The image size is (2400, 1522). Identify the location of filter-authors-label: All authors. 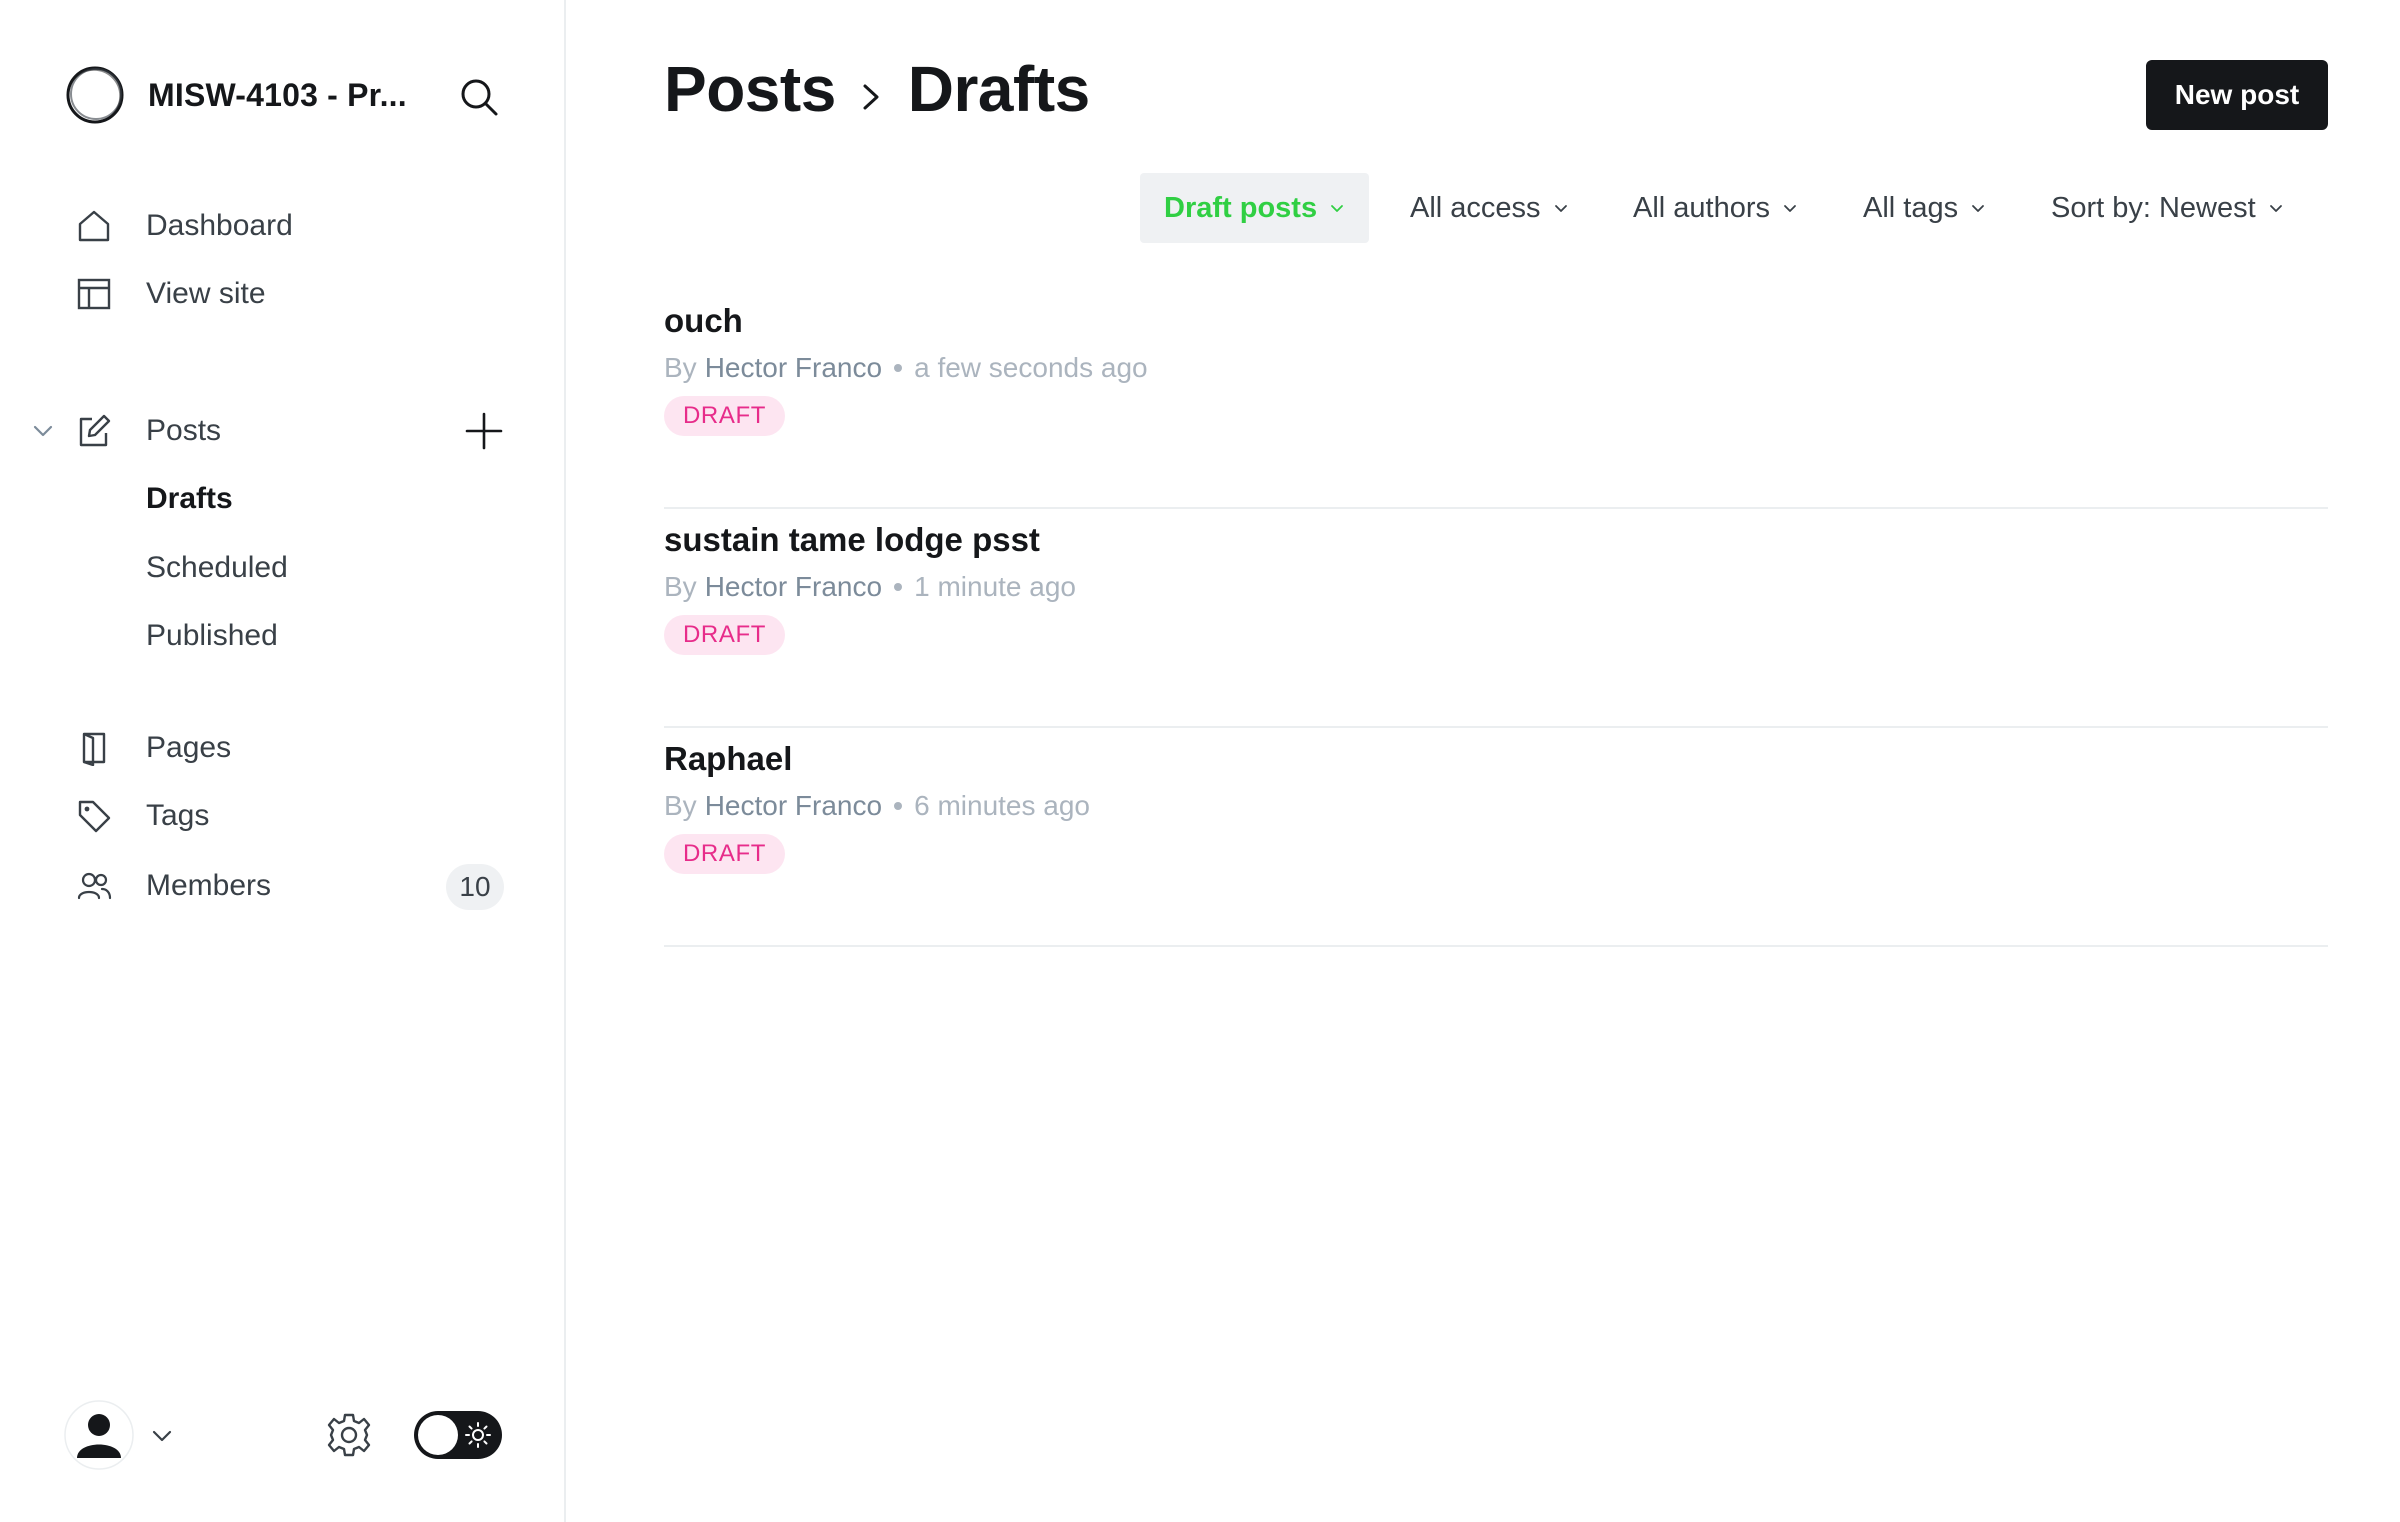
(1702, 207).